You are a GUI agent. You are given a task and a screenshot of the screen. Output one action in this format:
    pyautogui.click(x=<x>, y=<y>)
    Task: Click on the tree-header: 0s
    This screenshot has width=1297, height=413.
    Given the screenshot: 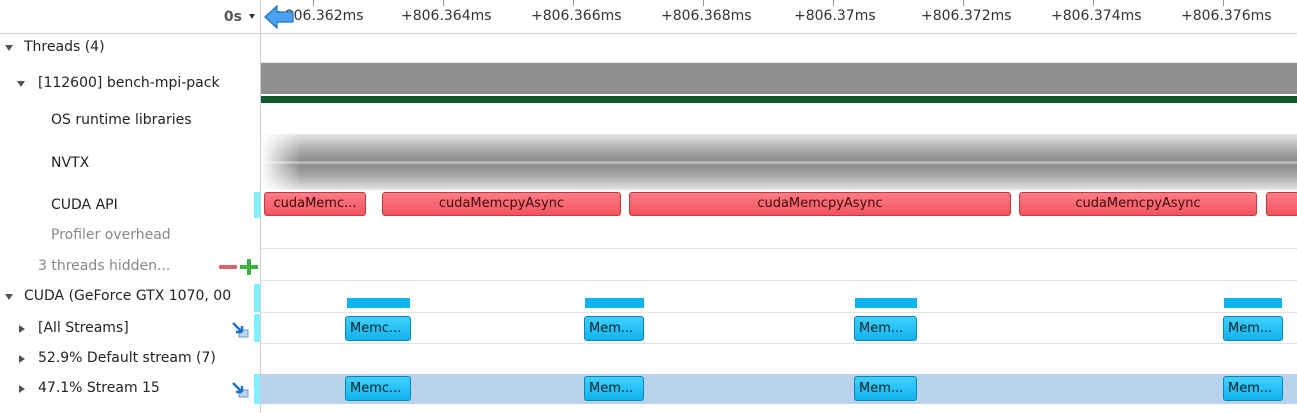 What is the action you would take?
    pyautogui.click(x=130, y=17)
    